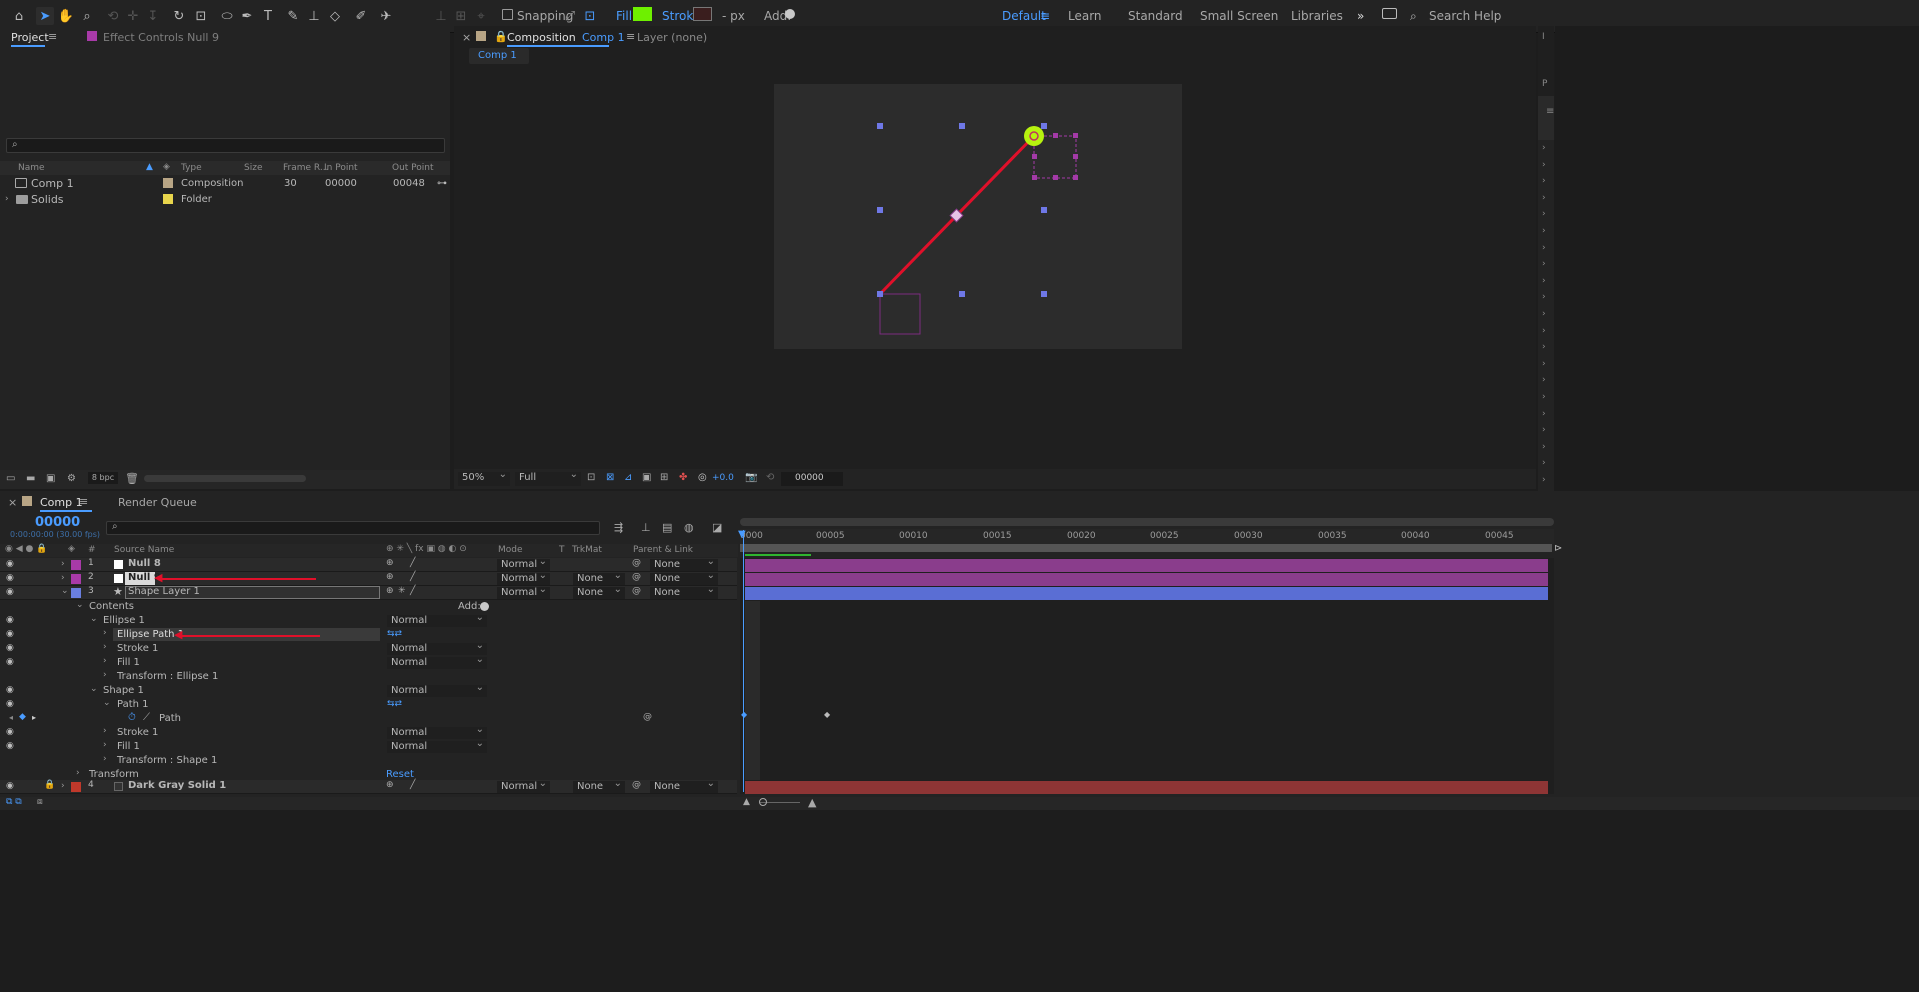 The height and width of the screenshot is (992, 1919). What do you see at coordinates (548, 477) in the screenshot?
I see `resolution-dropdown: Full` at bounding box center [548, 477].